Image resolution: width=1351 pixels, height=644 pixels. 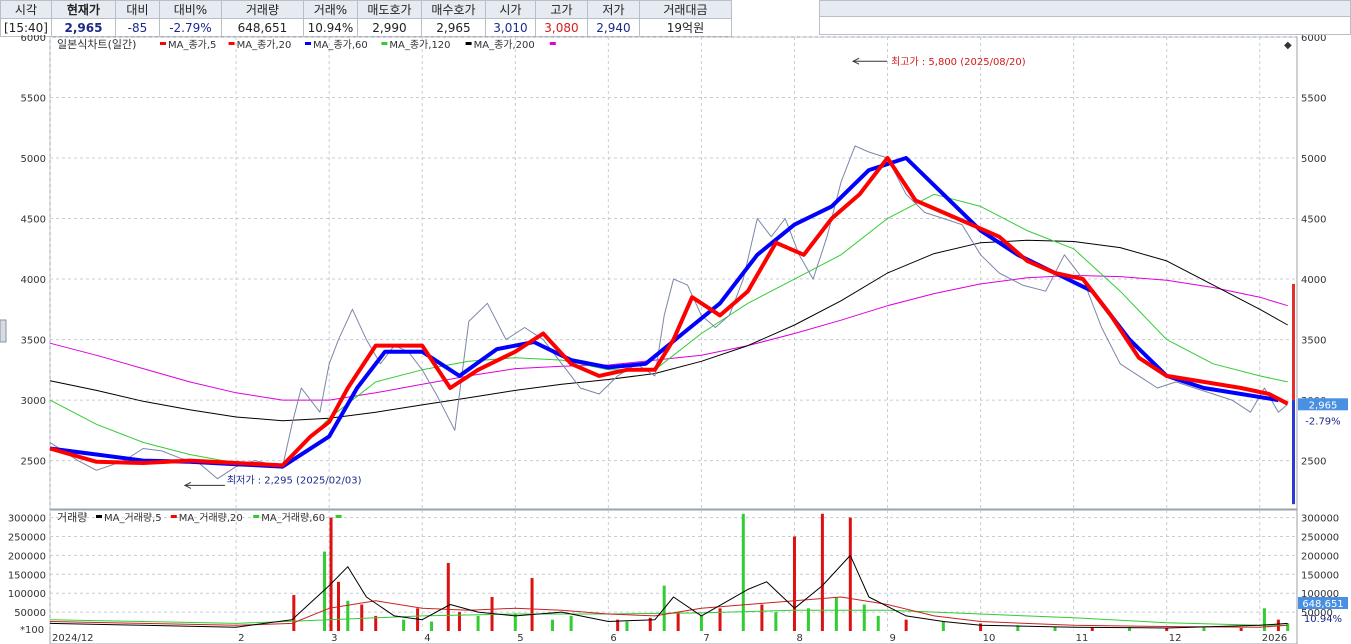 What do you see at coordinates (1175, 638) in the screenshot?
I see `x-tick-label: 12` at bounding box center [1175, 638].